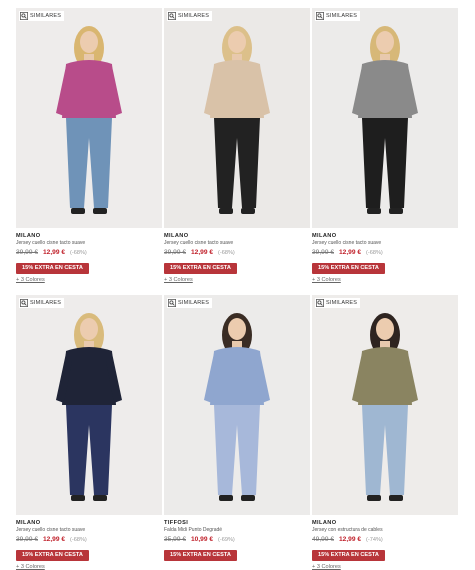 This screenshot has height=570, width=475. Describe the element at coordinates (385, 530) in the screenshot. I see `product-name: Jersey con estructura de cables` at that location.